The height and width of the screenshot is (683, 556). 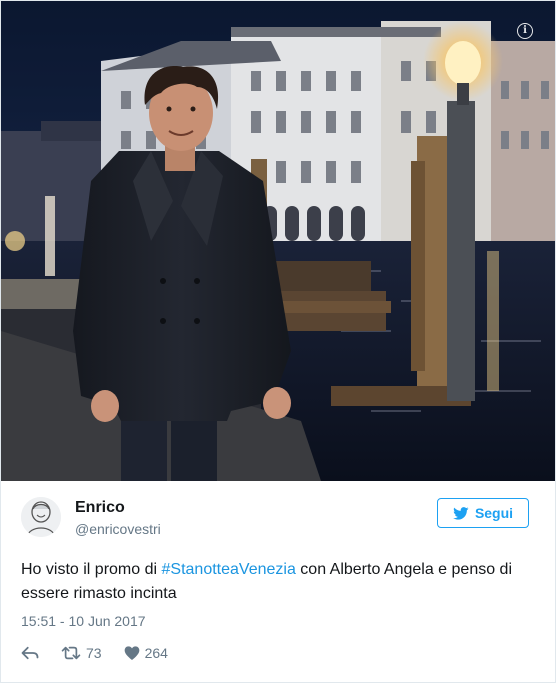 What do you see at coordinates (171, 653) in the screenshot?
I see `tweet-actions: 73 264` at bounding box center [171, 653].